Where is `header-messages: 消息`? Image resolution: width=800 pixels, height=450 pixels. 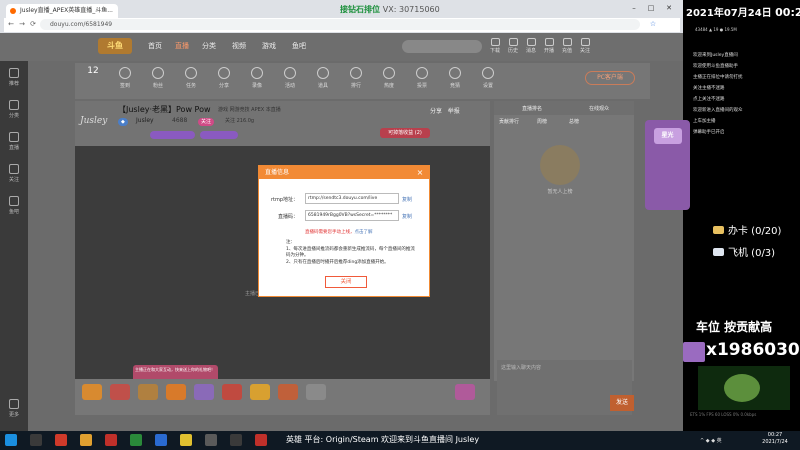 header-messages: 消息 is located at coordinates (531, 47).